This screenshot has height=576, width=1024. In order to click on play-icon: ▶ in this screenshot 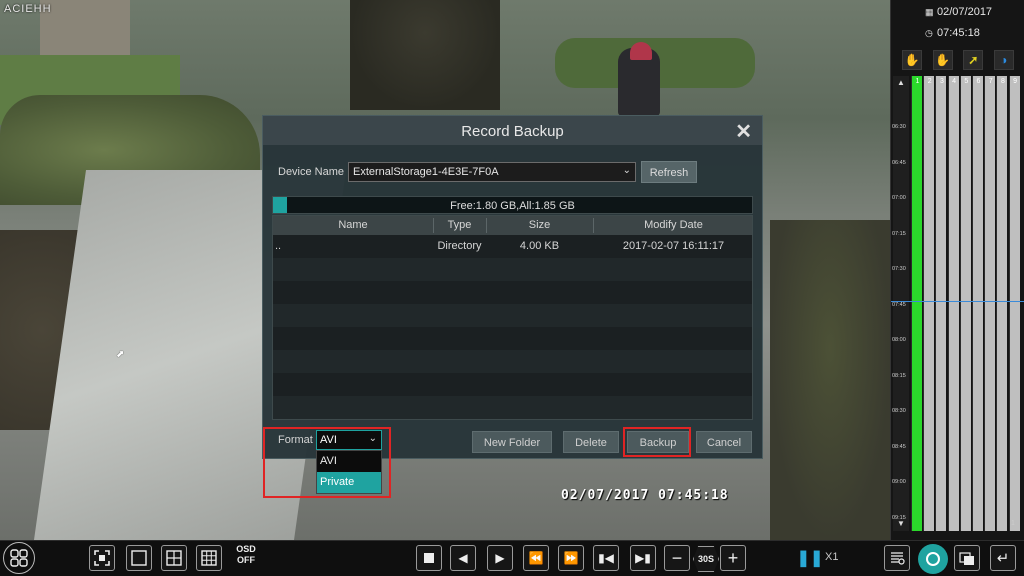, I will do `click(500, 558)`.